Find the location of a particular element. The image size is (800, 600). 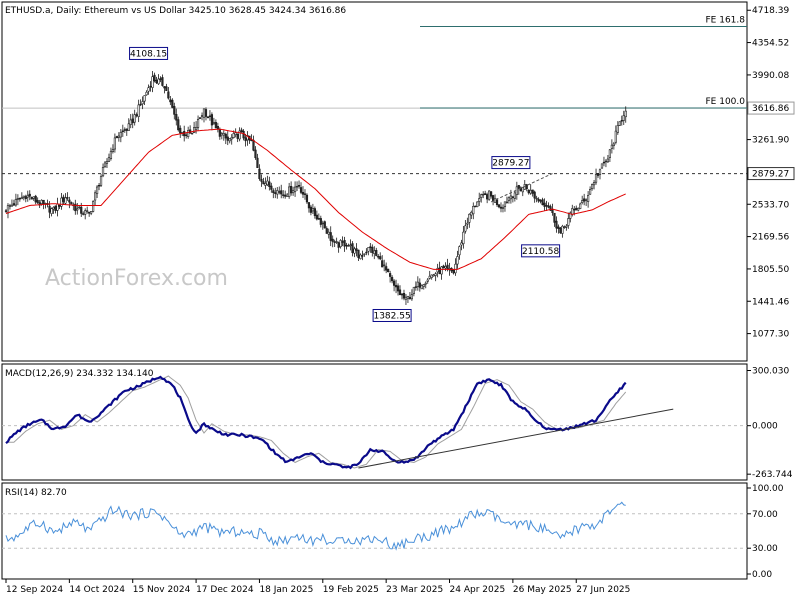

level-marker-label: 2879.27 is located at coordinates (770, 175).